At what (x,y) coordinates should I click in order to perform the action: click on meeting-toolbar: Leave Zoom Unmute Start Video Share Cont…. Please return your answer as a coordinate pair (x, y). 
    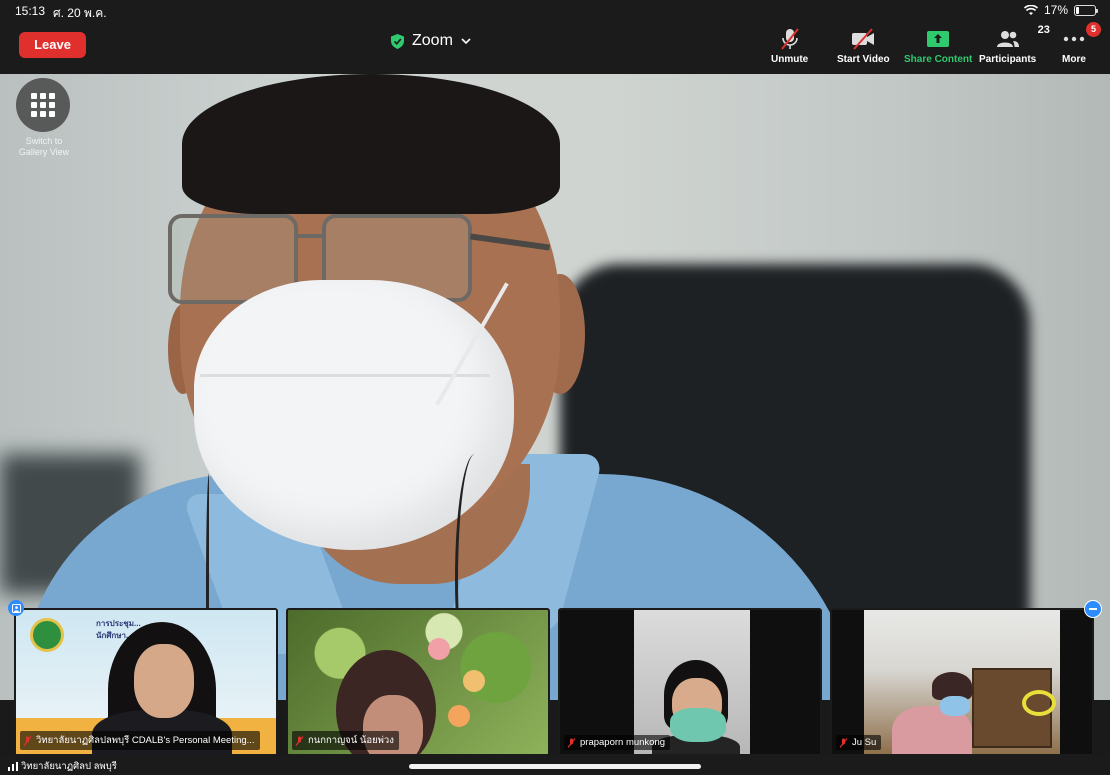
    Looking at the image, I should click on (555, 48).